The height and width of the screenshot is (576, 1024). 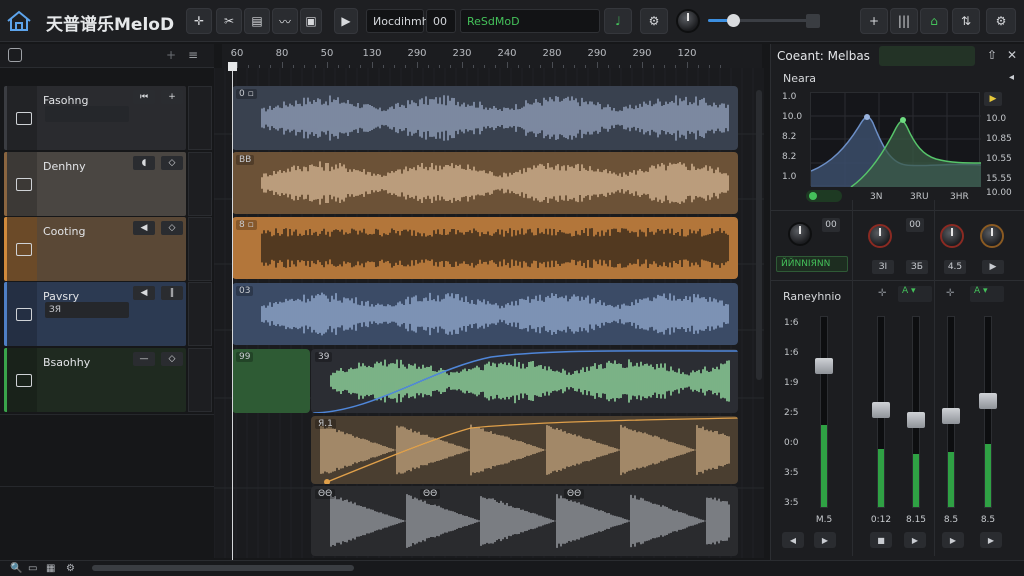 What do you see at coordinates (733, 20) in the screenshot?
I see `master-volume-thumb` at bounding box center [733, 20].